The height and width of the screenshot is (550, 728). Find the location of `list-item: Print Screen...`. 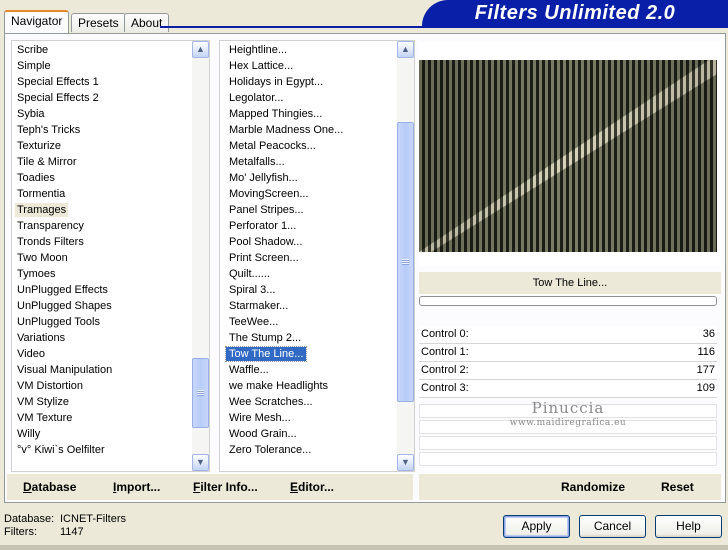

list-item: Print Screen... is located at coordinates (308, 258).